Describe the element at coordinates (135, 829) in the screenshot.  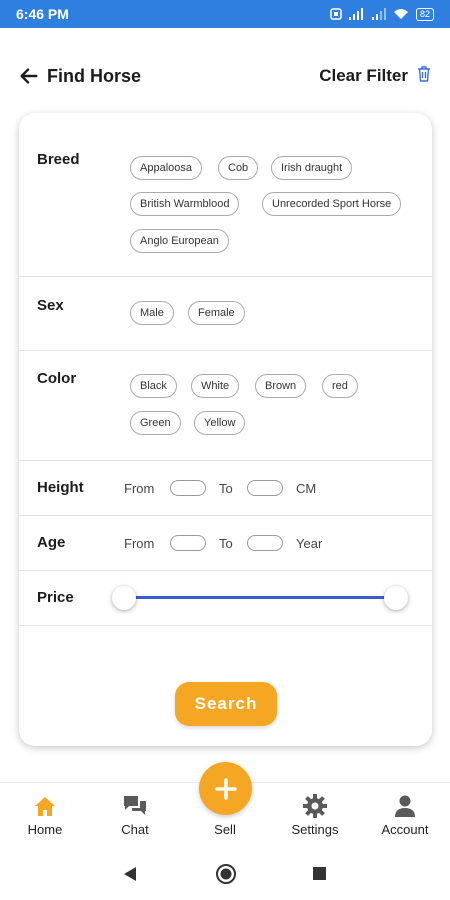
I see `nav-chat-label: Chat` at that location.